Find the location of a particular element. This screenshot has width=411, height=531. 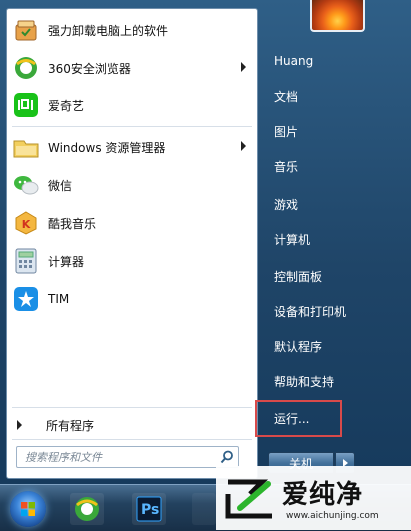

right-item-music: 音乐 is located at coordinates (326, 166).